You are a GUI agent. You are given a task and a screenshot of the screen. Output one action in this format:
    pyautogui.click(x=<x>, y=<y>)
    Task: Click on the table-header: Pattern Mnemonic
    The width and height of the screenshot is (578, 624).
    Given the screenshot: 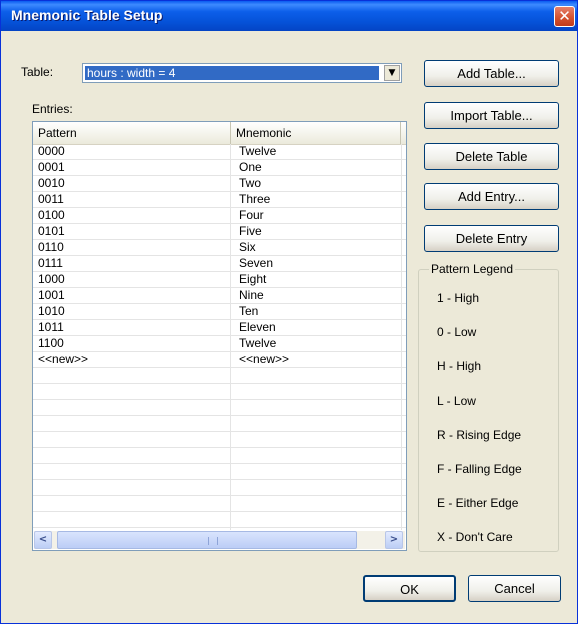 What is the action you would take?
    pyautogui.click(x=219, y=133)
    